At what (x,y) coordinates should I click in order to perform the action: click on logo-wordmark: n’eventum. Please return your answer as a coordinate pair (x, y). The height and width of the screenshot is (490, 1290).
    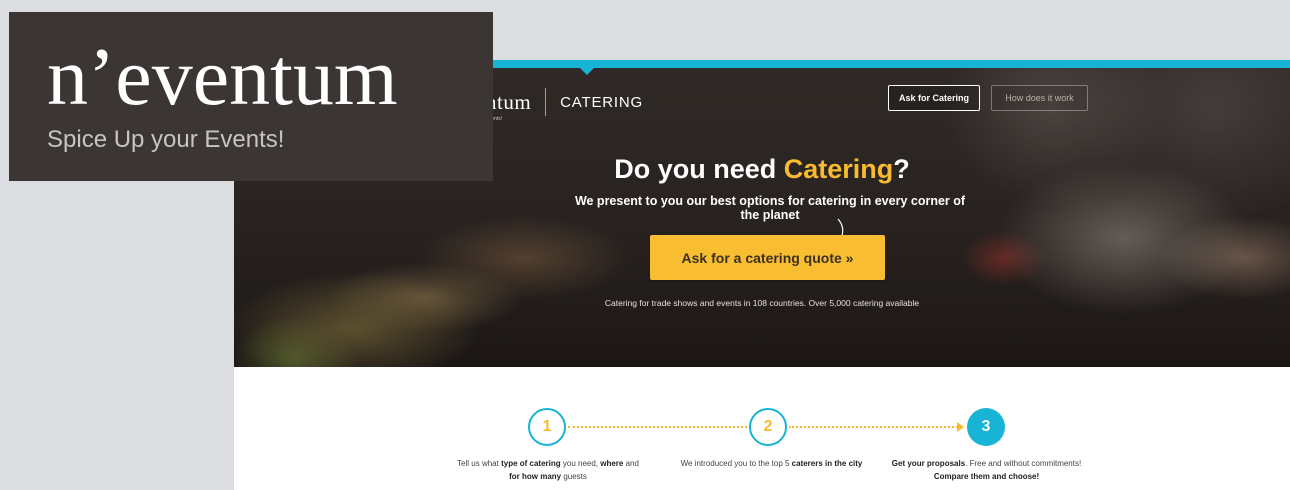
    Looking at the image, I should click on (222, 76).